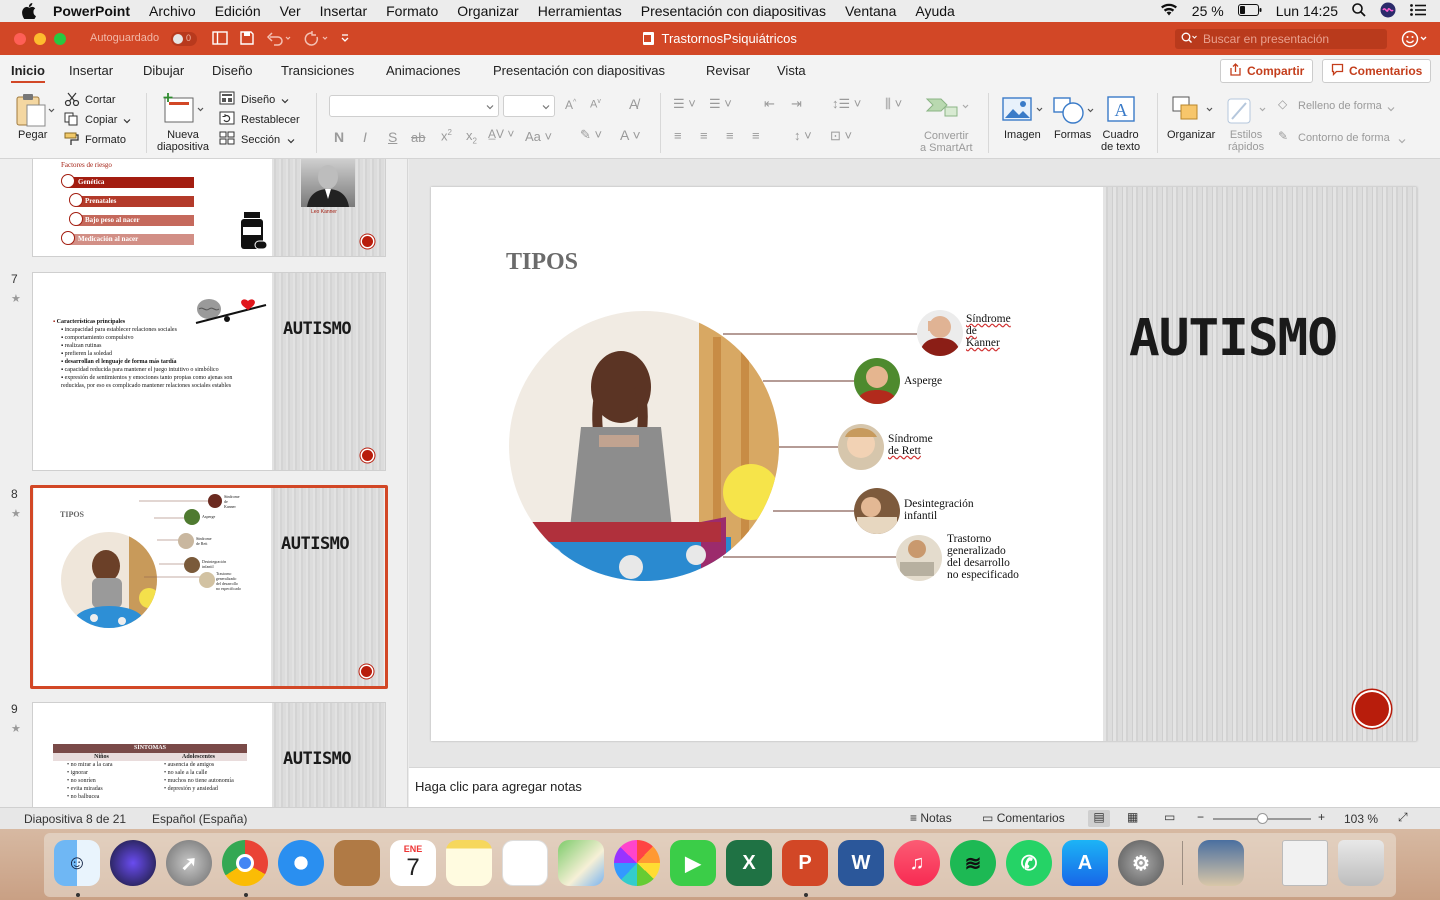  Describe the element at coordinates (501, 134) in the screenshot. I see `character-spacing-icon: A̲V ˅` at that location.